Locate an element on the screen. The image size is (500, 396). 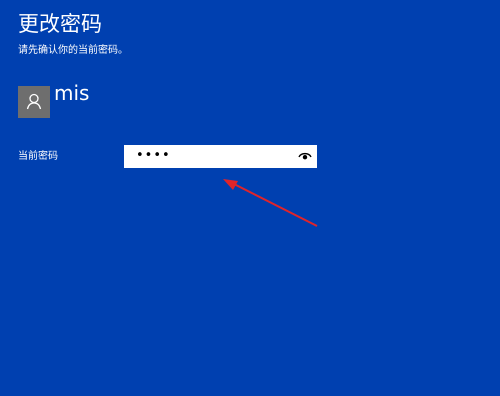
annotation-arrow-head is located at coordinates (230, 184).